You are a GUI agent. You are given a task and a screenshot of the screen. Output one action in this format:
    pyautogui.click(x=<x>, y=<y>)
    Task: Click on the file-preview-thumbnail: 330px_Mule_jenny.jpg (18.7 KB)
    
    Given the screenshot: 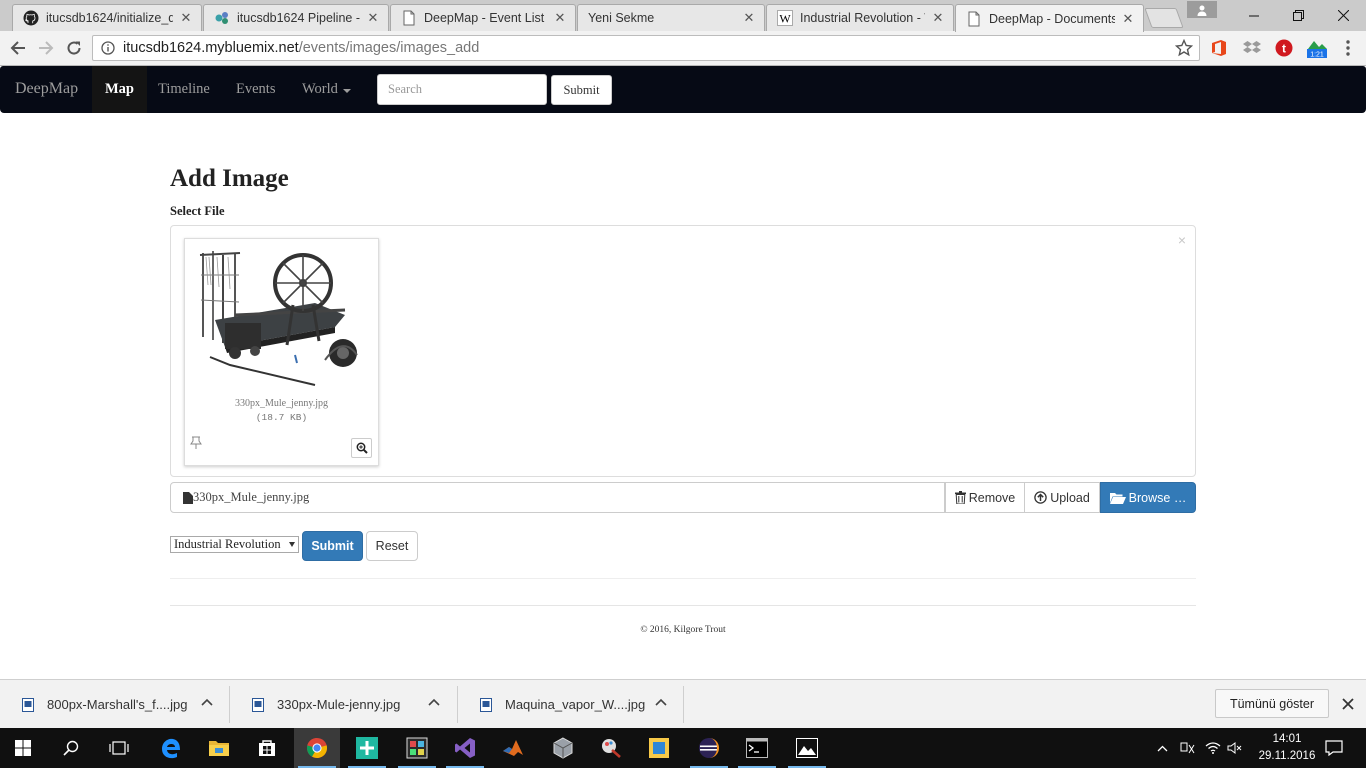 What is the action you would take?
    pyautogui.click(x=281, y=352)
    